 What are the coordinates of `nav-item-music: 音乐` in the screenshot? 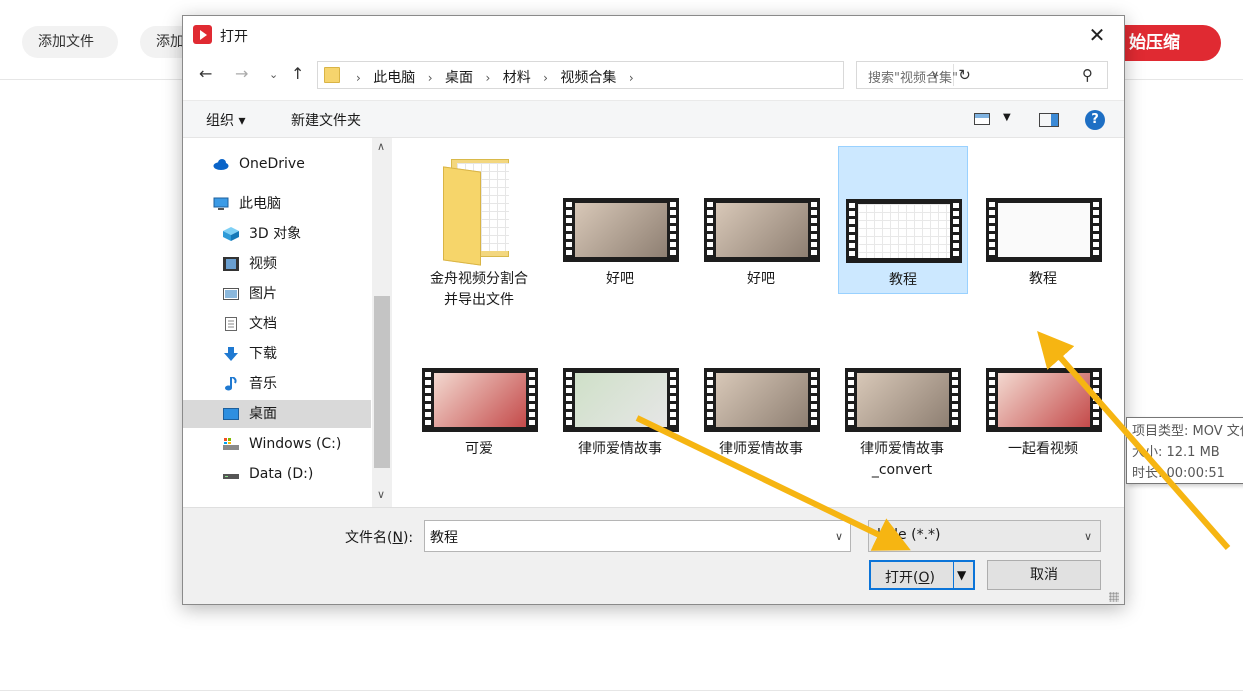 It's located at (277, 384).